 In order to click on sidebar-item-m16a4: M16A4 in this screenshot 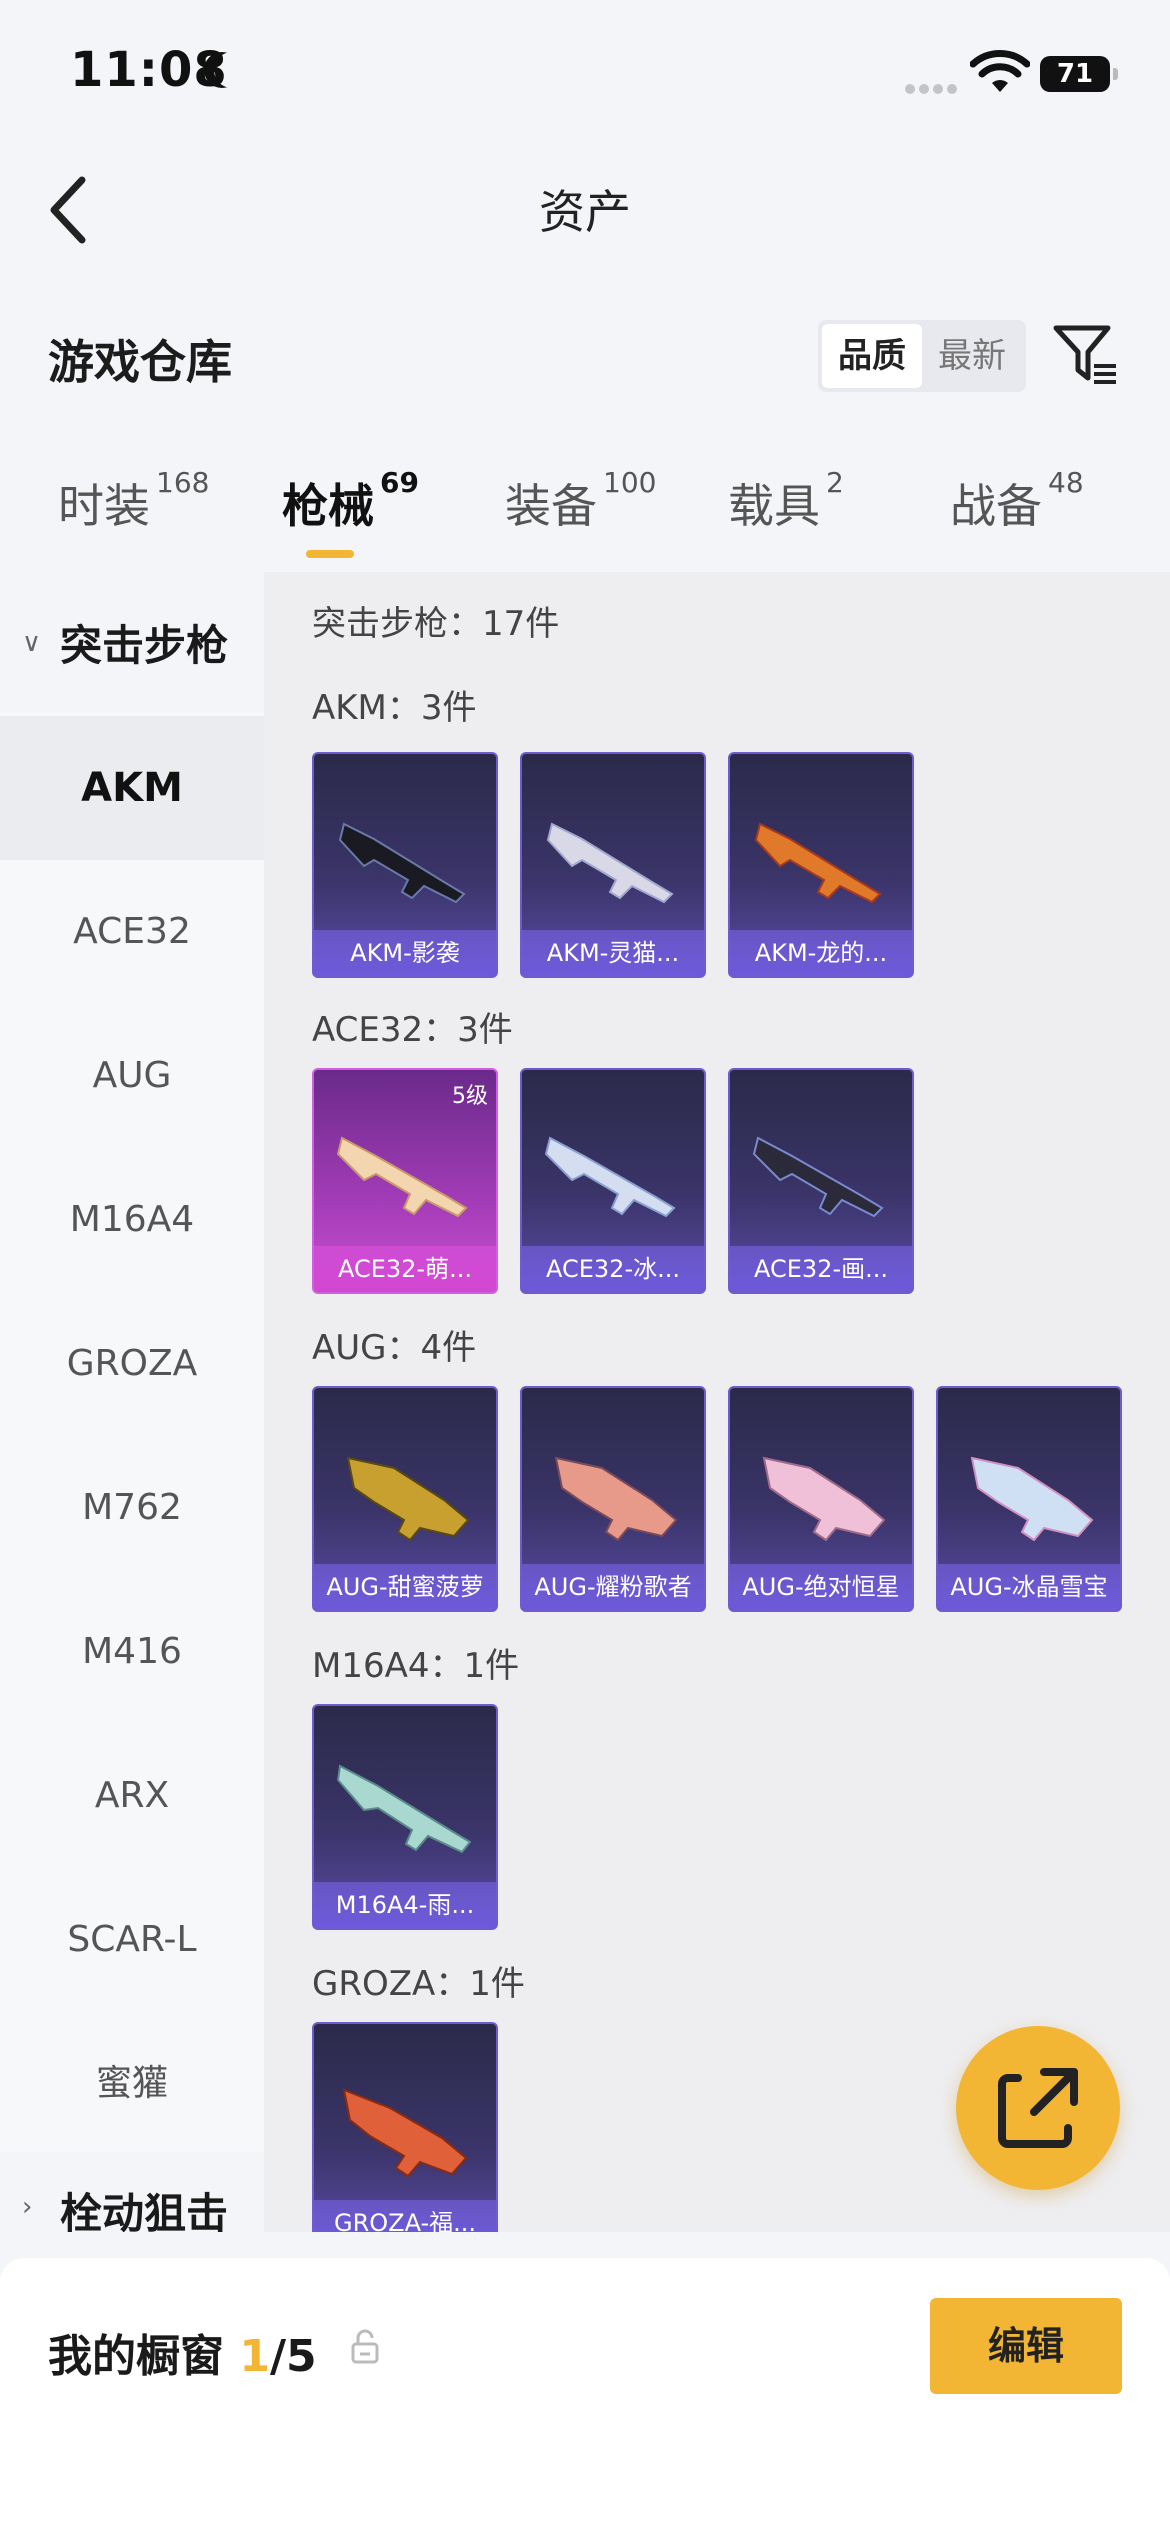, I will do `click(132, 1220)`.